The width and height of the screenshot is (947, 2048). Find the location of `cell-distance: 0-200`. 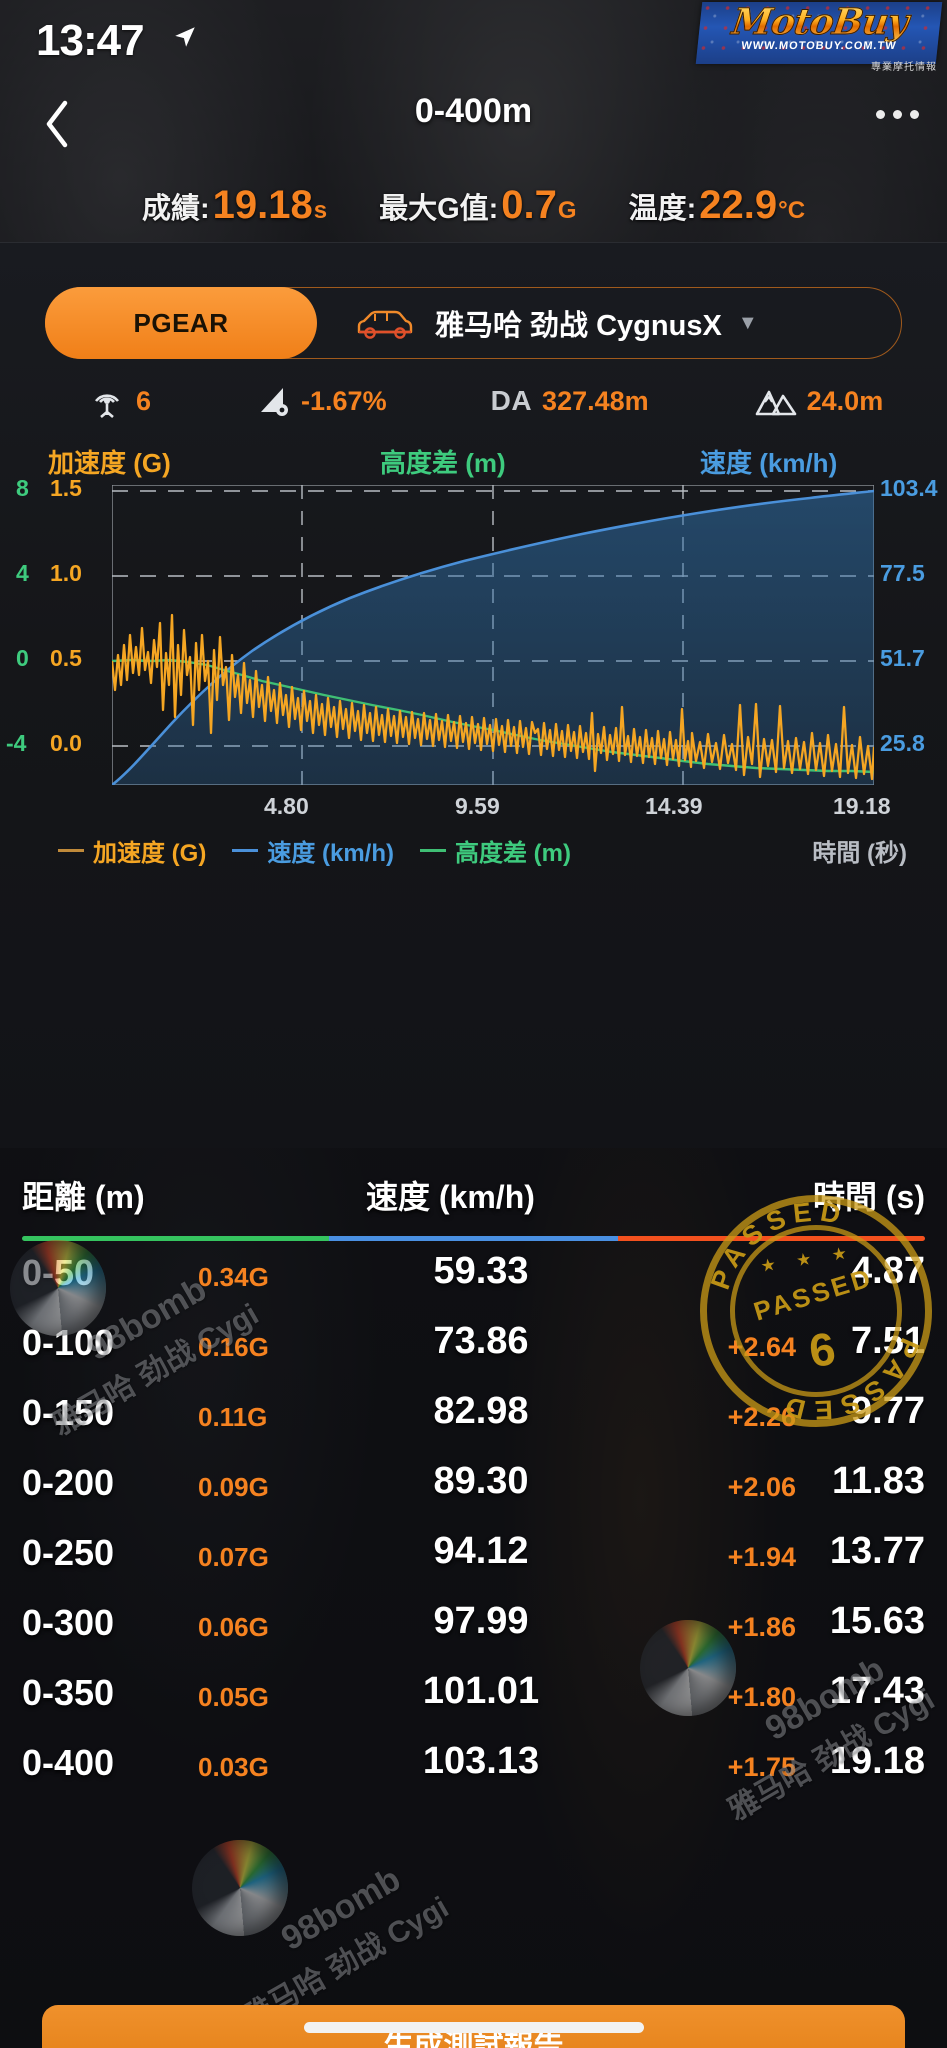

cell-distance: 0-200 is located at coordinates (68, 1482).